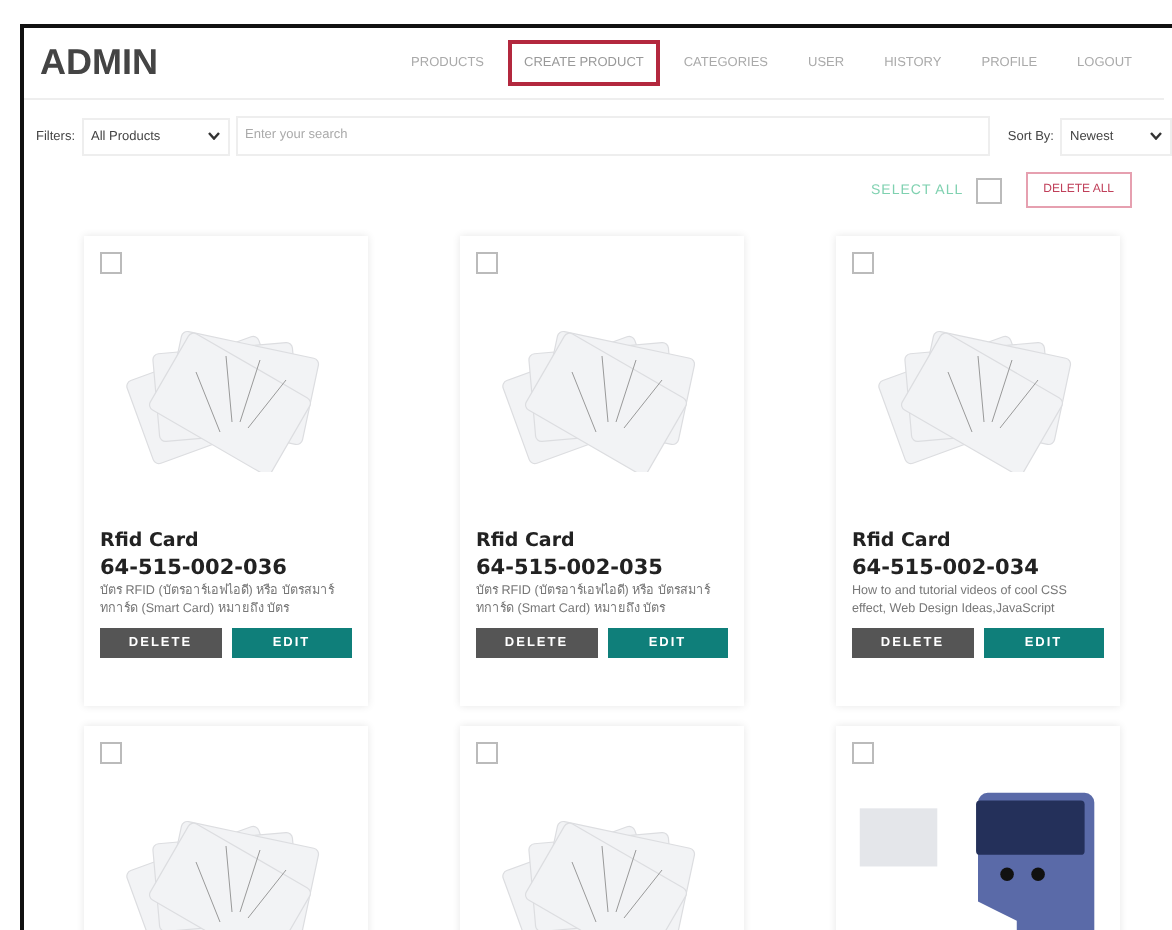  What do you see at coordinates (194, 568) in the screenshot?
I see `product-code: 64-515-002-036` at bounding box center [194, 568].